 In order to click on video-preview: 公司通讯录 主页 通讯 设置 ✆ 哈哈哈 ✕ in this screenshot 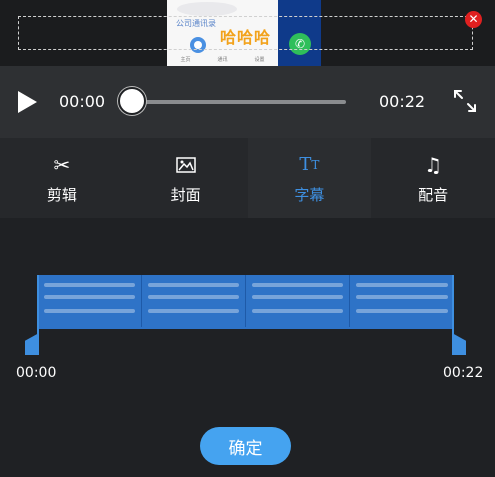, I will do `click(247, 33)`.